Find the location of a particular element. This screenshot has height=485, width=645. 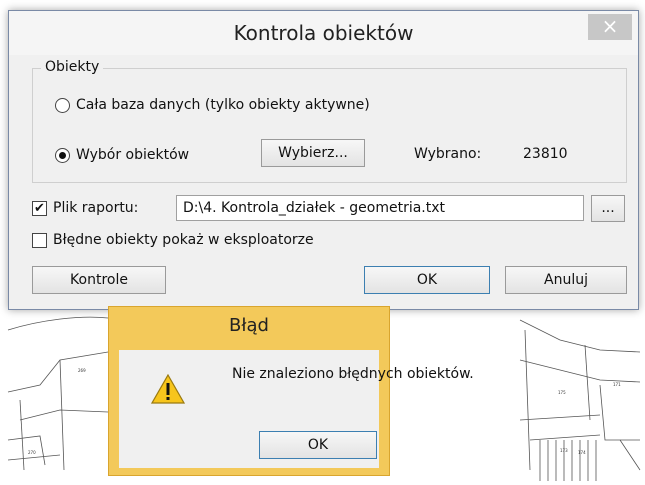

map-label: 173 is located at coordinates (564, 450).